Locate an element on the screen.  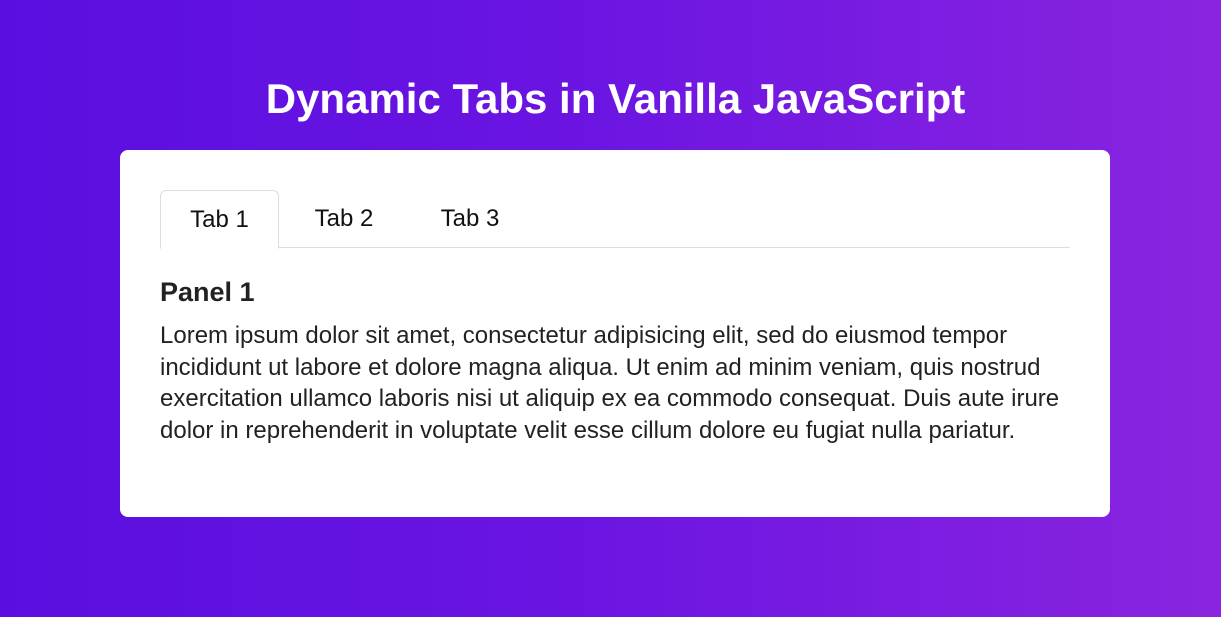
tab-2: Tab 2 is located at coordinates (344, 219).